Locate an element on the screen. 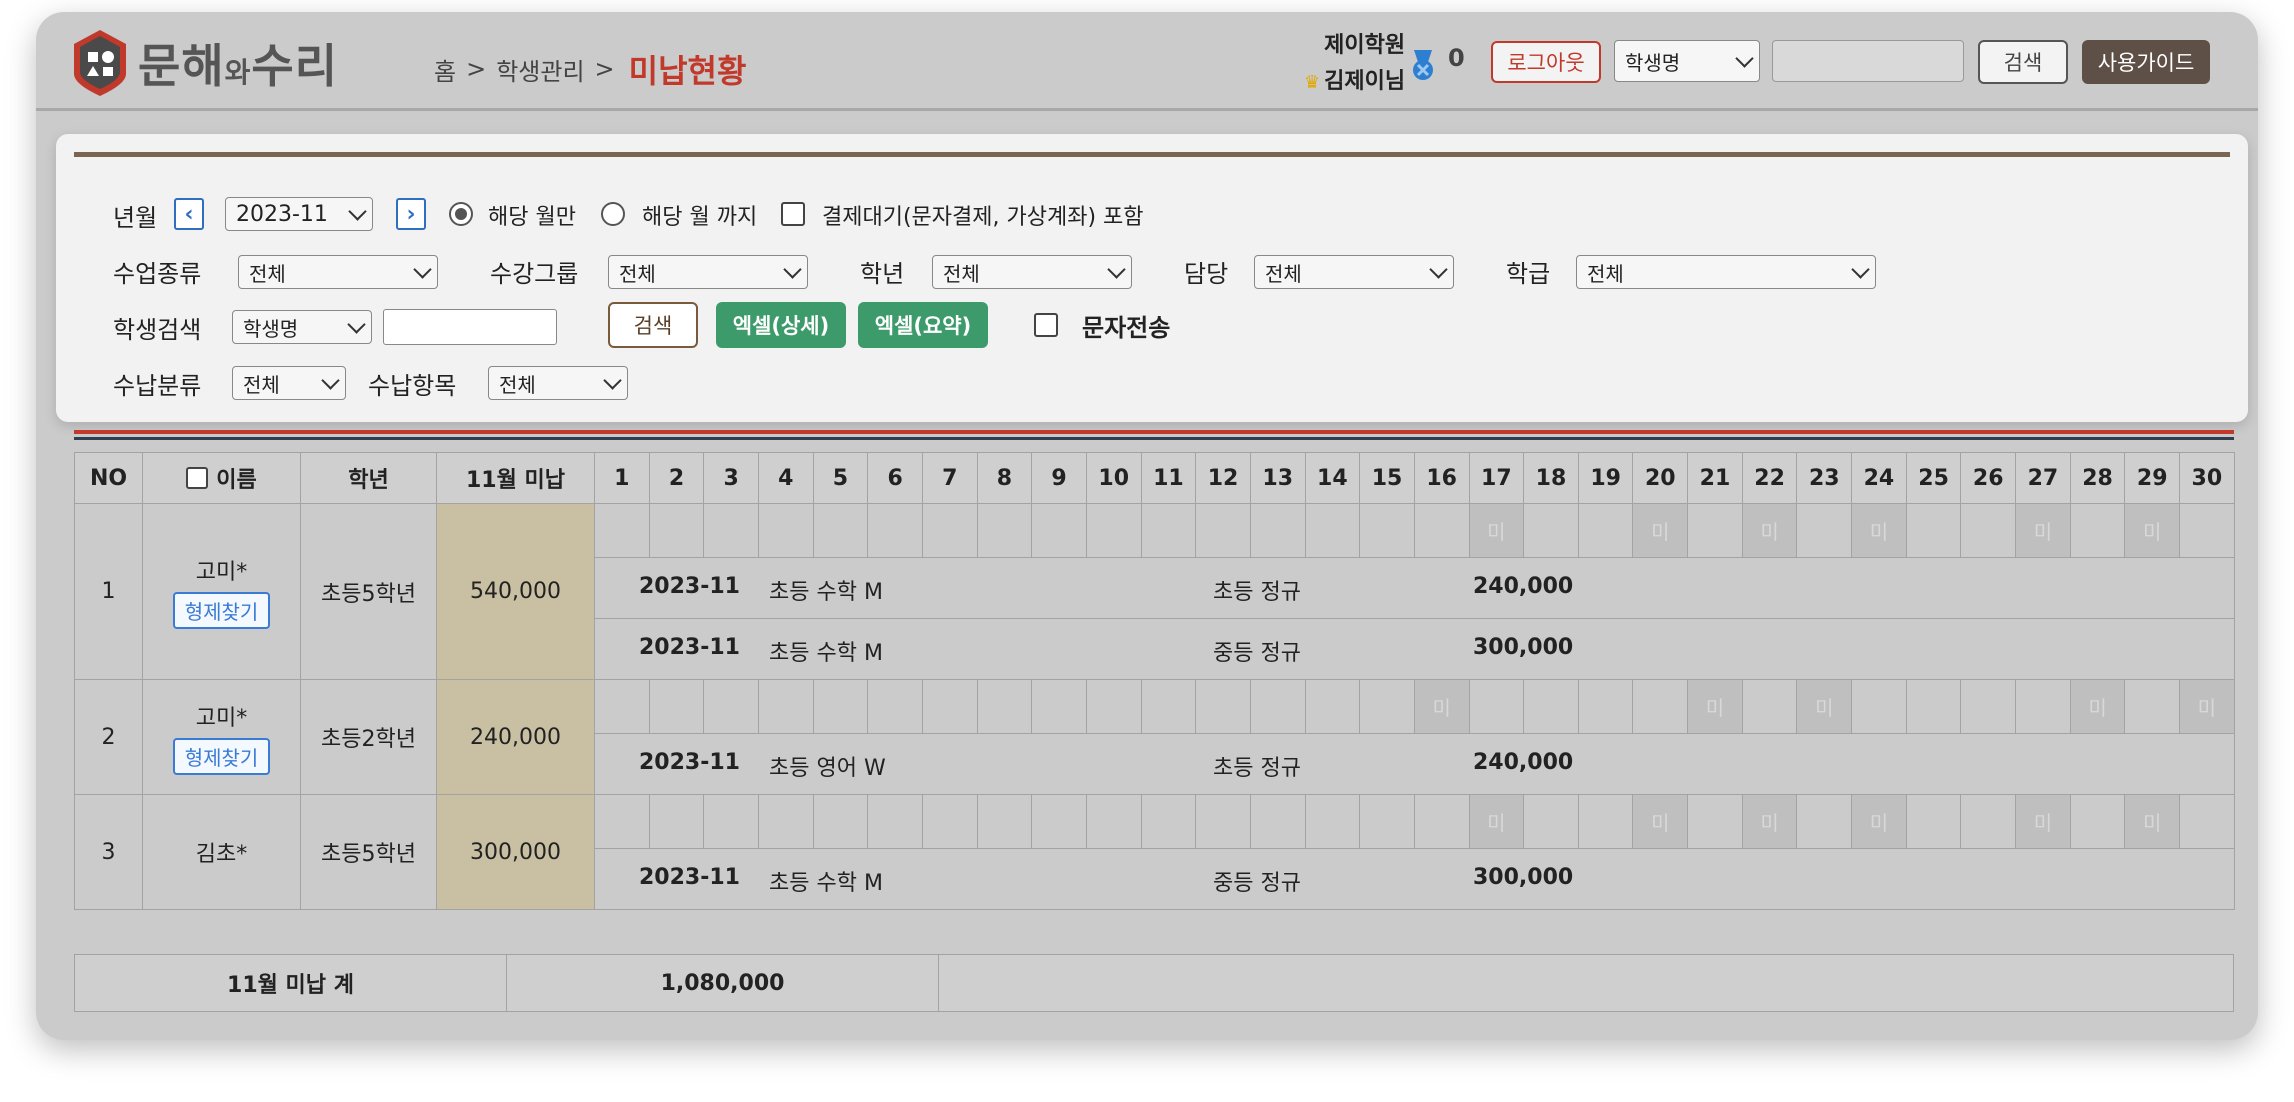 The width and height of the screenshot is (2294, 1102). student-name: 김초* is located at coordinates (221, 852).